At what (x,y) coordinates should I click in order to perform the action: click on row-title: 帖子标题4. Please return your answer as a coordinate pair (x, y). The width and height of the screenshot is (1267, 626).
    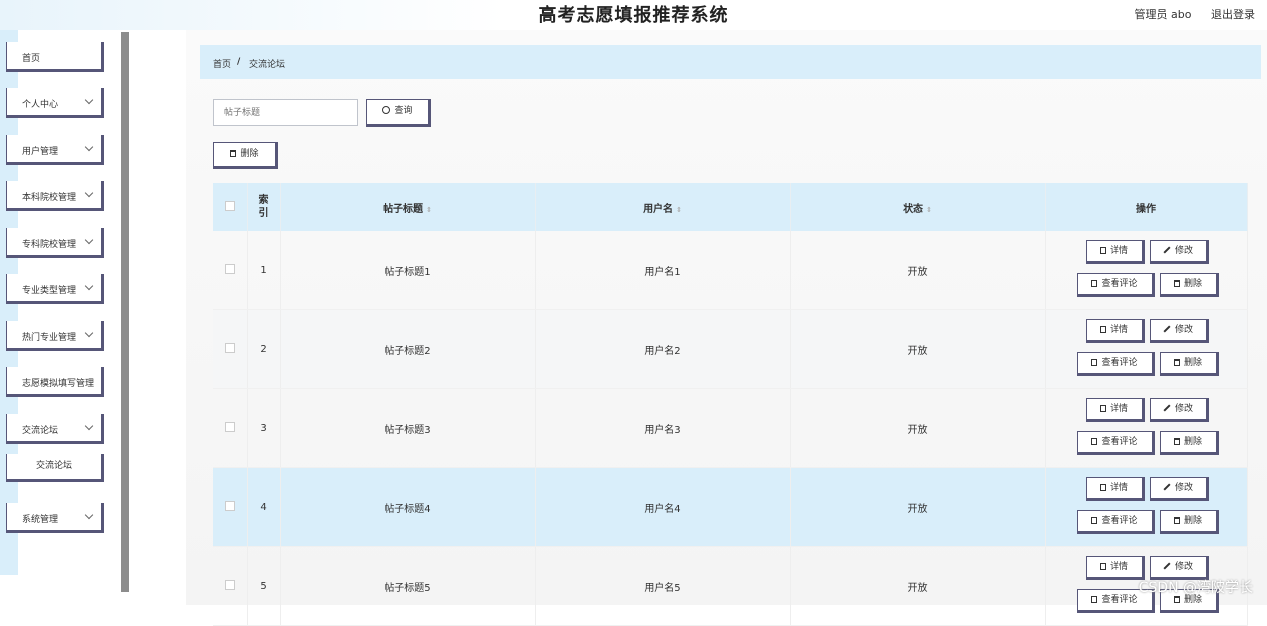
    Looking at the image, I should click on (408, 507).